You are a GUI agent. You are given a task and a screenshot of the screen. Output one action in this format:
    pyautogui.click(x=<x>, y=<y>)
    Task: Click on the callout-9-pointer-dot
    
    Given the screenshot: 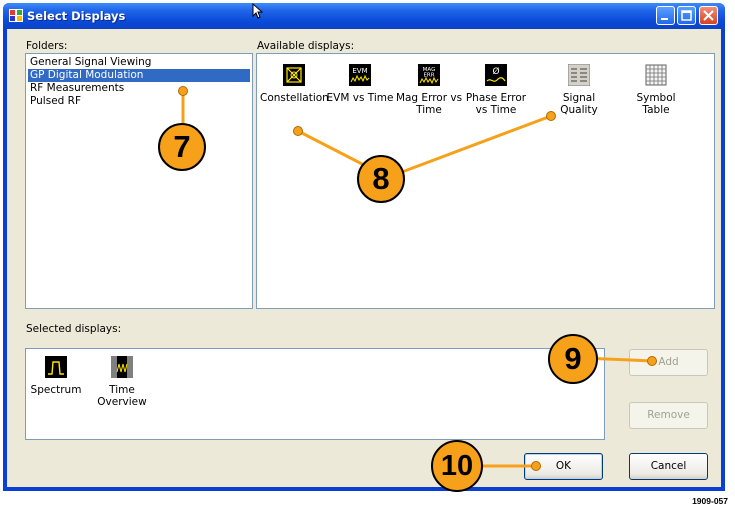 What is the action you would take?
    pyautogui.click(x=652, y=361)
    